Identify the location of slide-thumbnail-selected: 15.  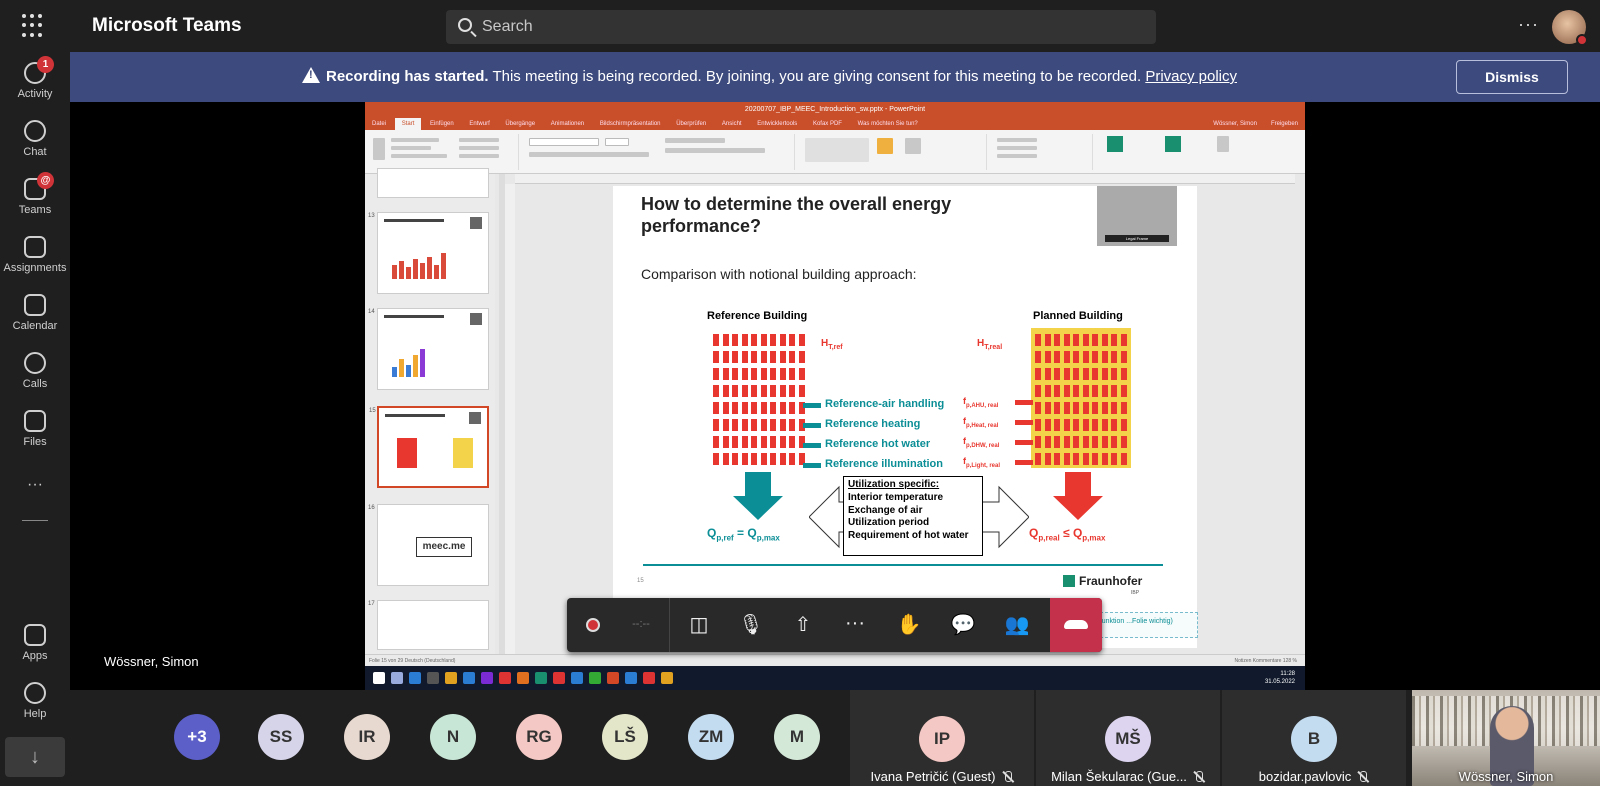
(429, 447).